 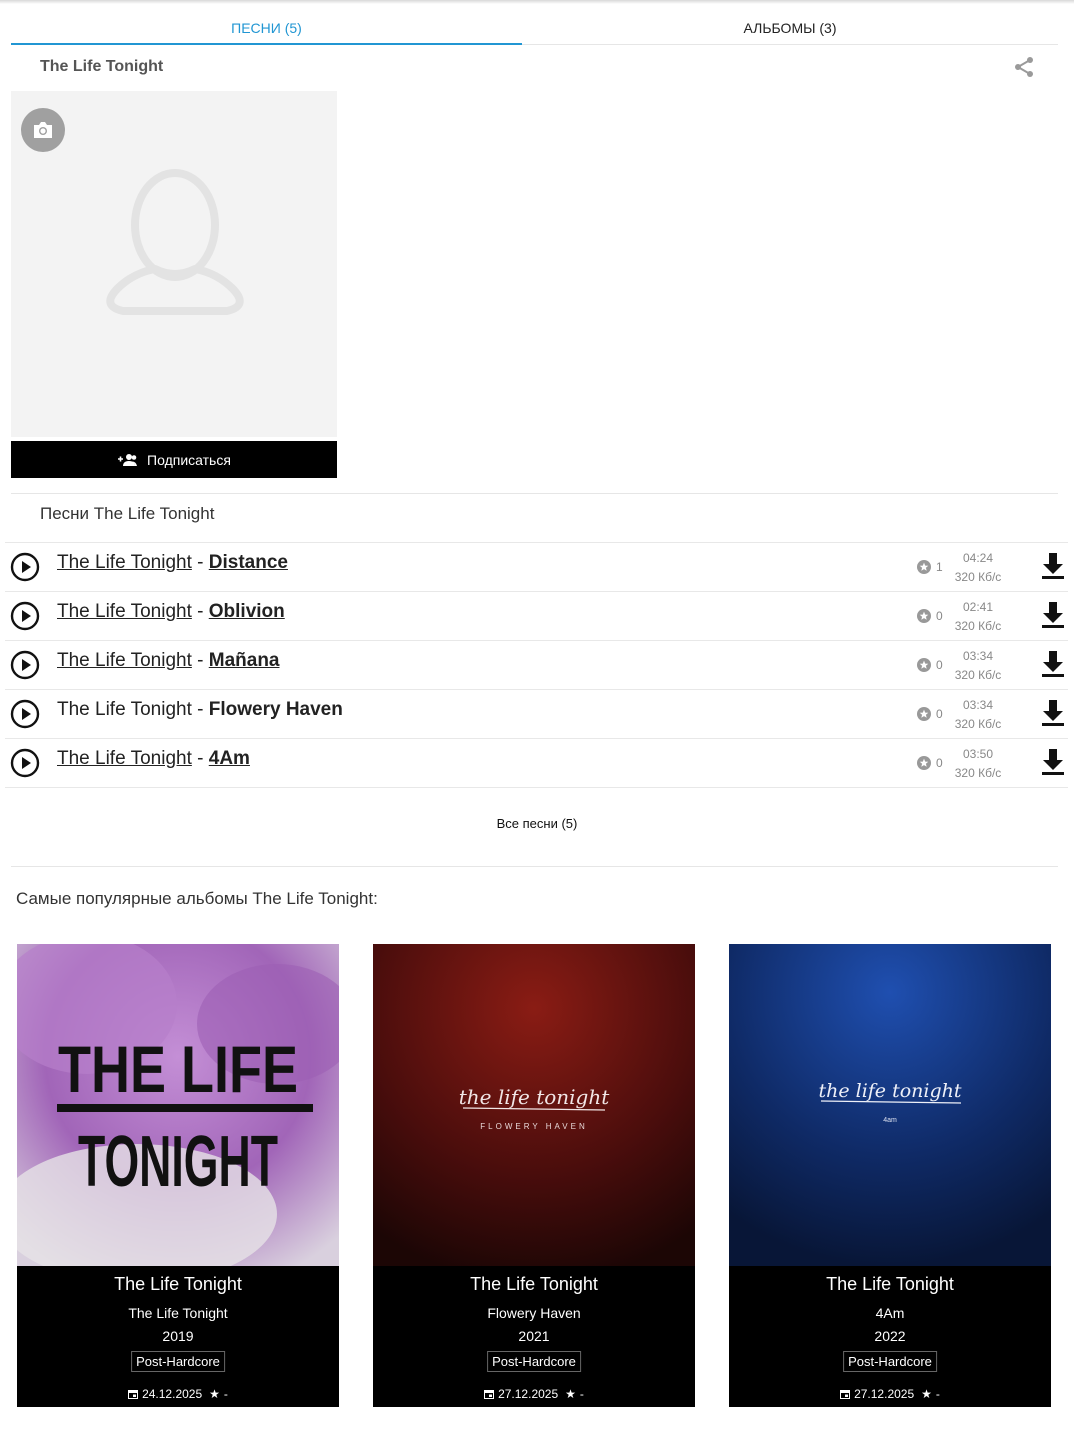 What do you see at coordinates (172, 1394) in the screenshot?
I see `album-date: 24.12.2025` at bounding box center [172, 1394].